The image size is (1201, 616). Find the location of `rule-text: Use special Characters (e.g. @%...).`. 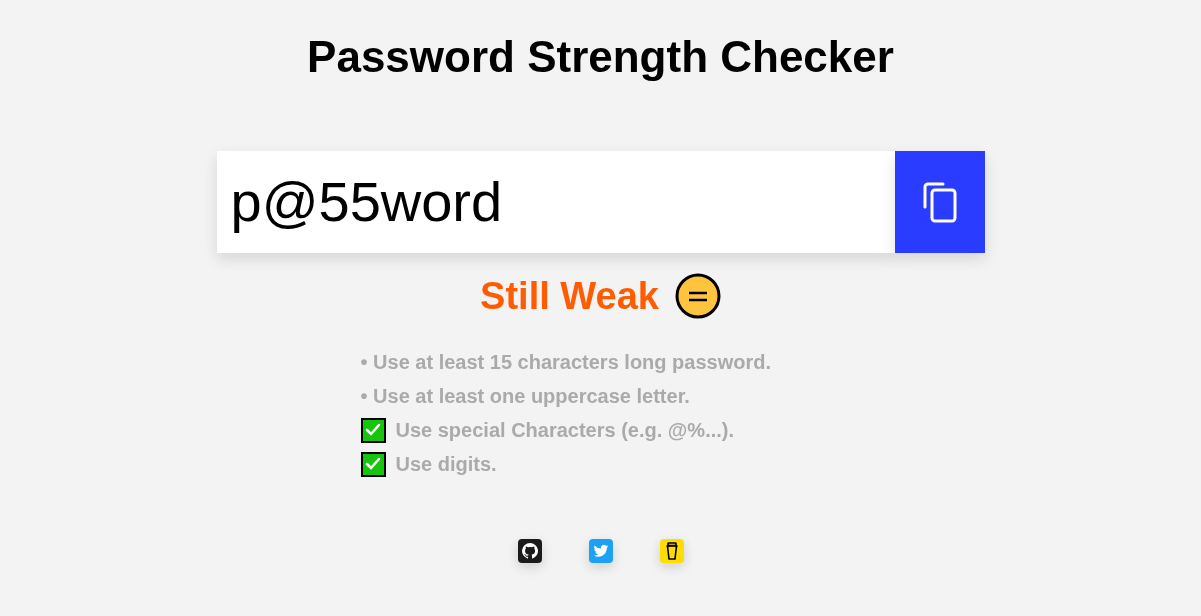

rule-text: Use special Characters (e.g. @%...). is located at coordinates (565, 430).